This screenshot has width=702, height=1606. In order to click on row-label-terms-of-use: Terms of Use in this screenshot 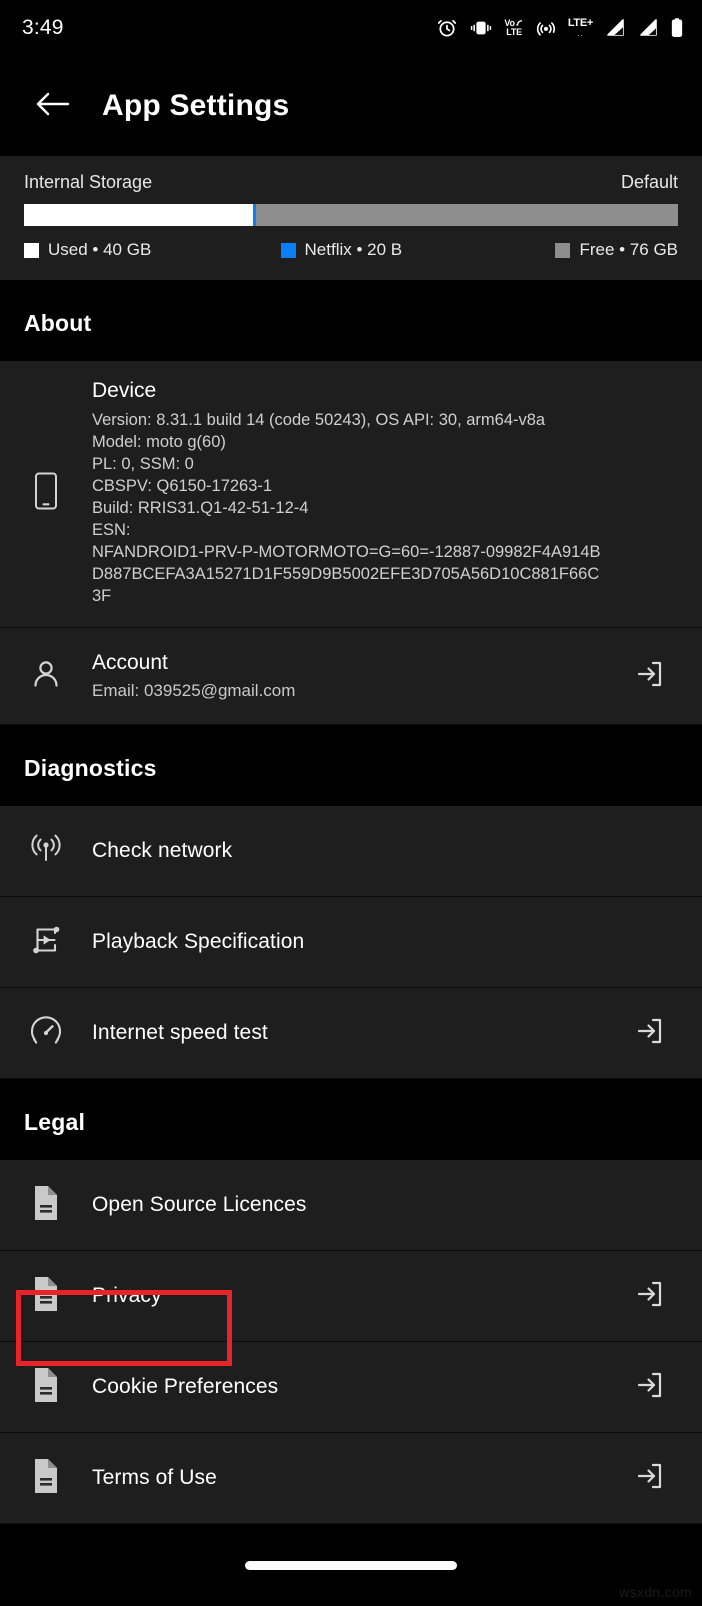, I will do `click(154, 1478)`.